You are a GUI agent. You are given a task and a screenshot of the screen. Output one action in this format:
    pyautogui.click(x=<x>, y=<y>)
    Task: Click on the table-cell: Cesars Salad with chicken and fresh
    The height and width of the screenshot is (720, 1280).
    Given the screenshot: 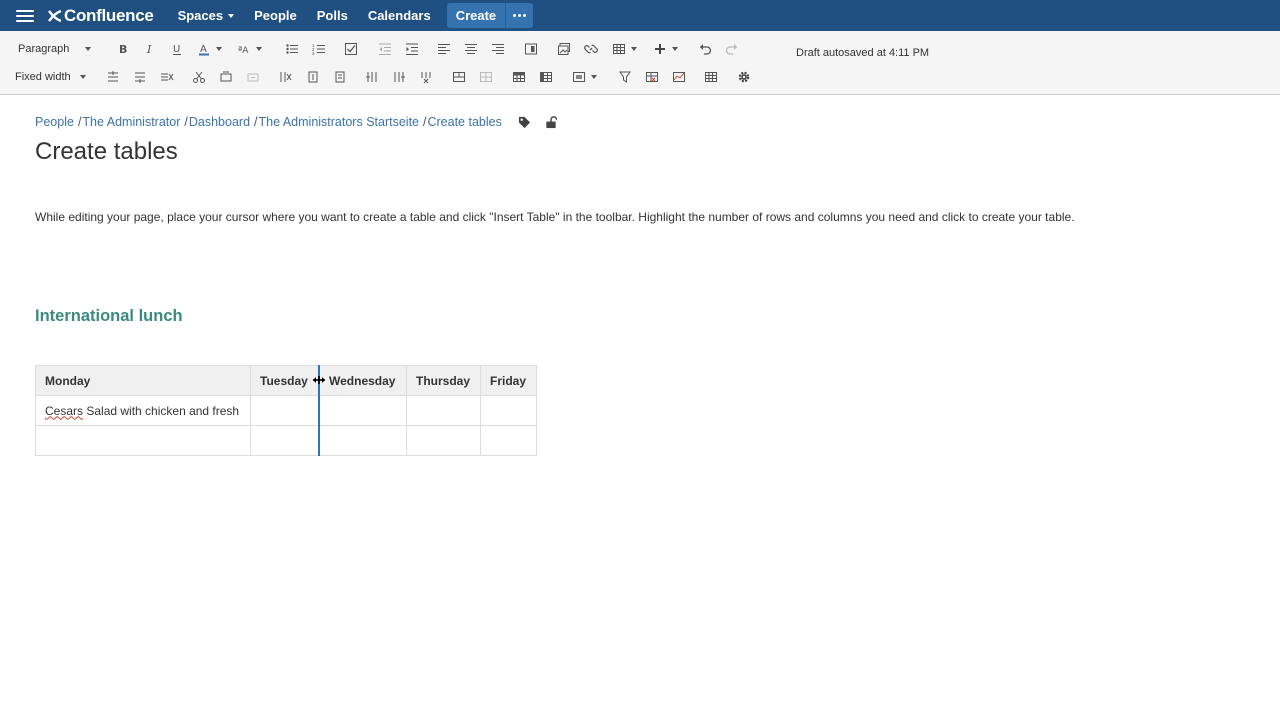 What is the action you would take?
    pyautogui.click(x=143, y=410)
    